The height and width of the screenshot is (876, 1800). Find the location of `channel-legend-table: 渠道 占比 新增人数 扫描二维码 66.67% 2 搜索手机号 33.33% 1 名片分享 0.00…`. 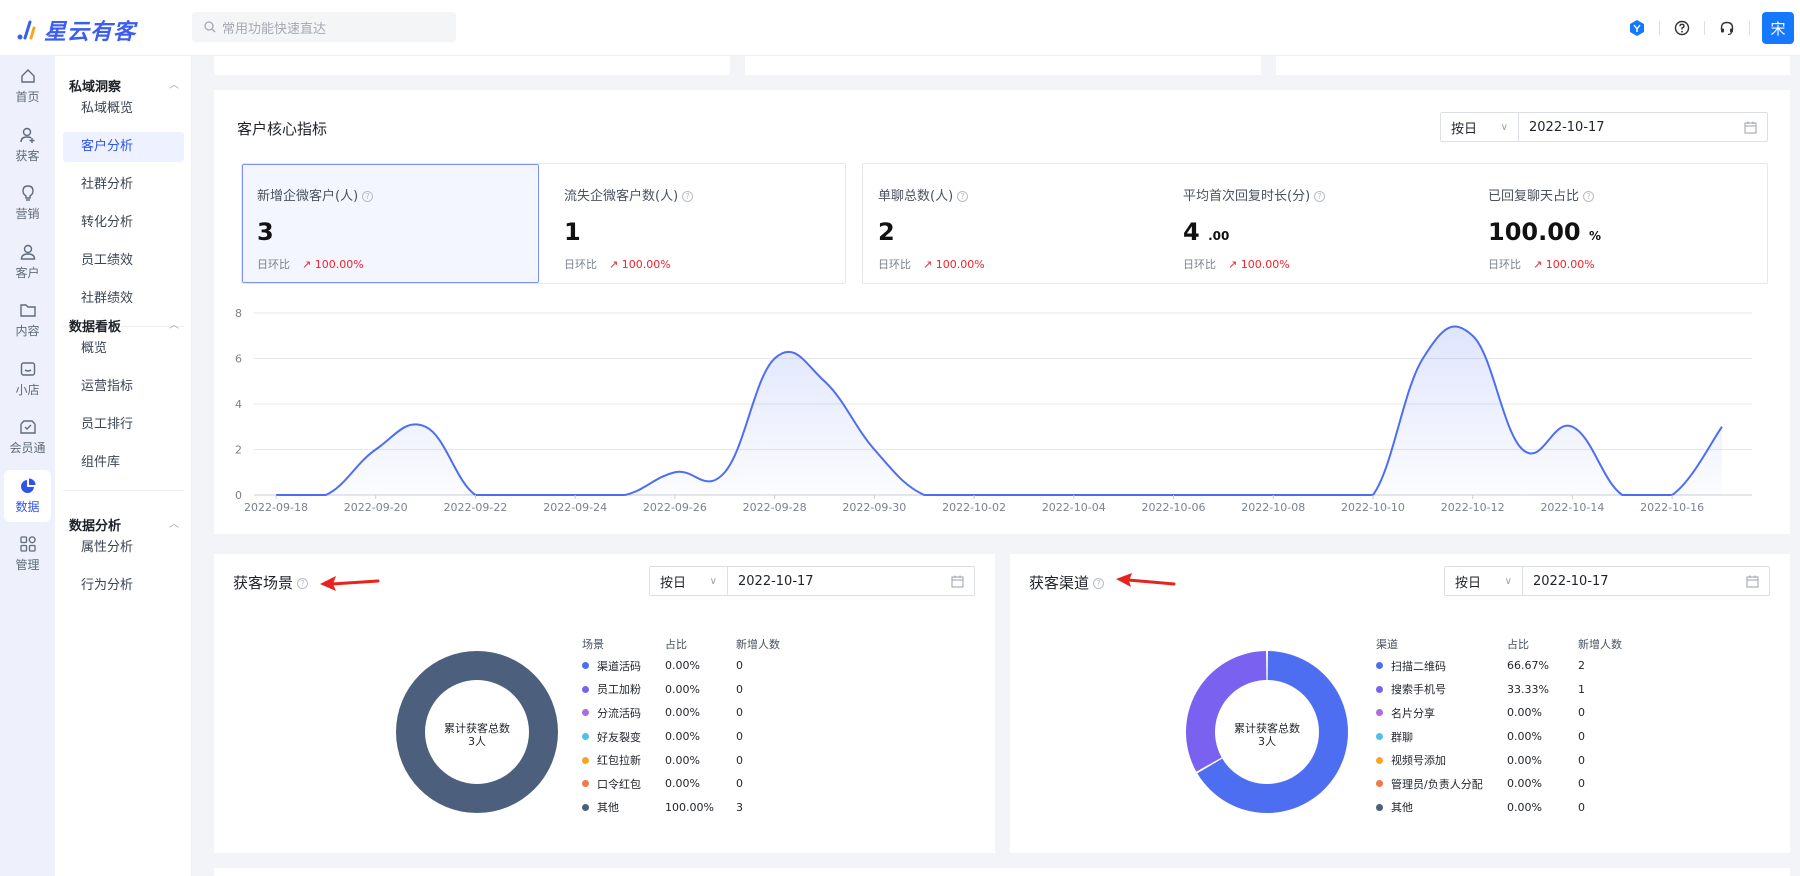

channel-legend-table: 渠道 占比 新增人数 扫描二维码 66.67% 2 搜索手机号 33.33% 1 名片分享 0.00… is located at coordinates (1507, 726).